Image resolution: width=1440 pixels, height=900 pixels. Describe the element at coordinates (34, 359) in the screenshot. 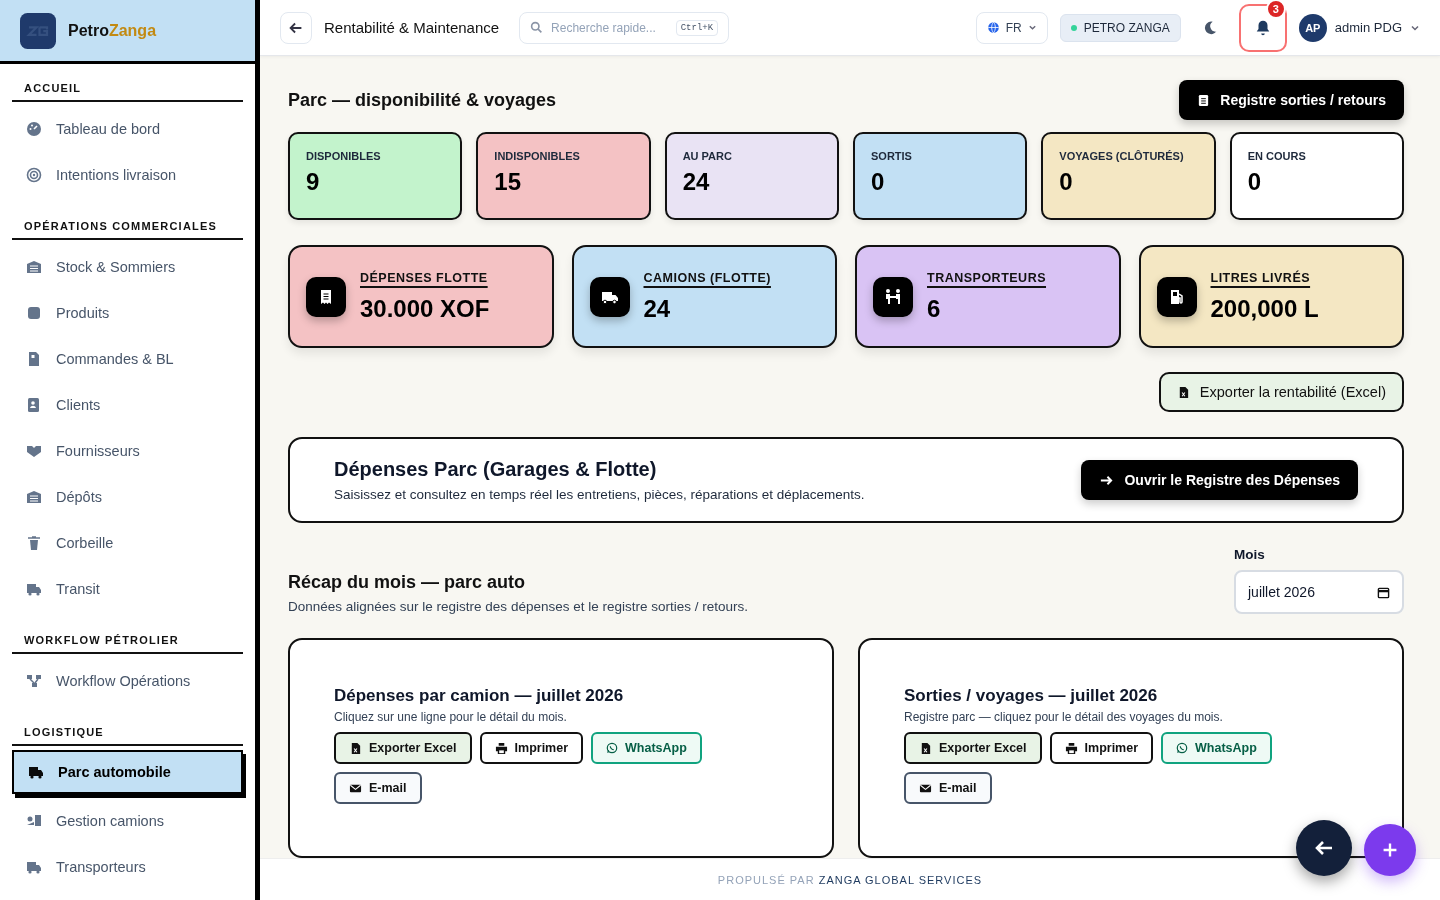

I see `document-icon` at that location.